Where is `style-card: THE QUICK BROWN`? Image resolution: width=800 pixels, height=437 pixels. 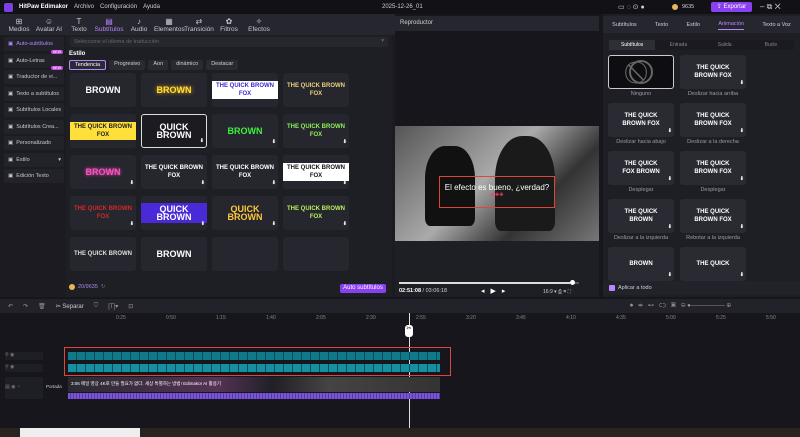 style-card: THE QUICK BROWN is located at coordinates (103, 254).